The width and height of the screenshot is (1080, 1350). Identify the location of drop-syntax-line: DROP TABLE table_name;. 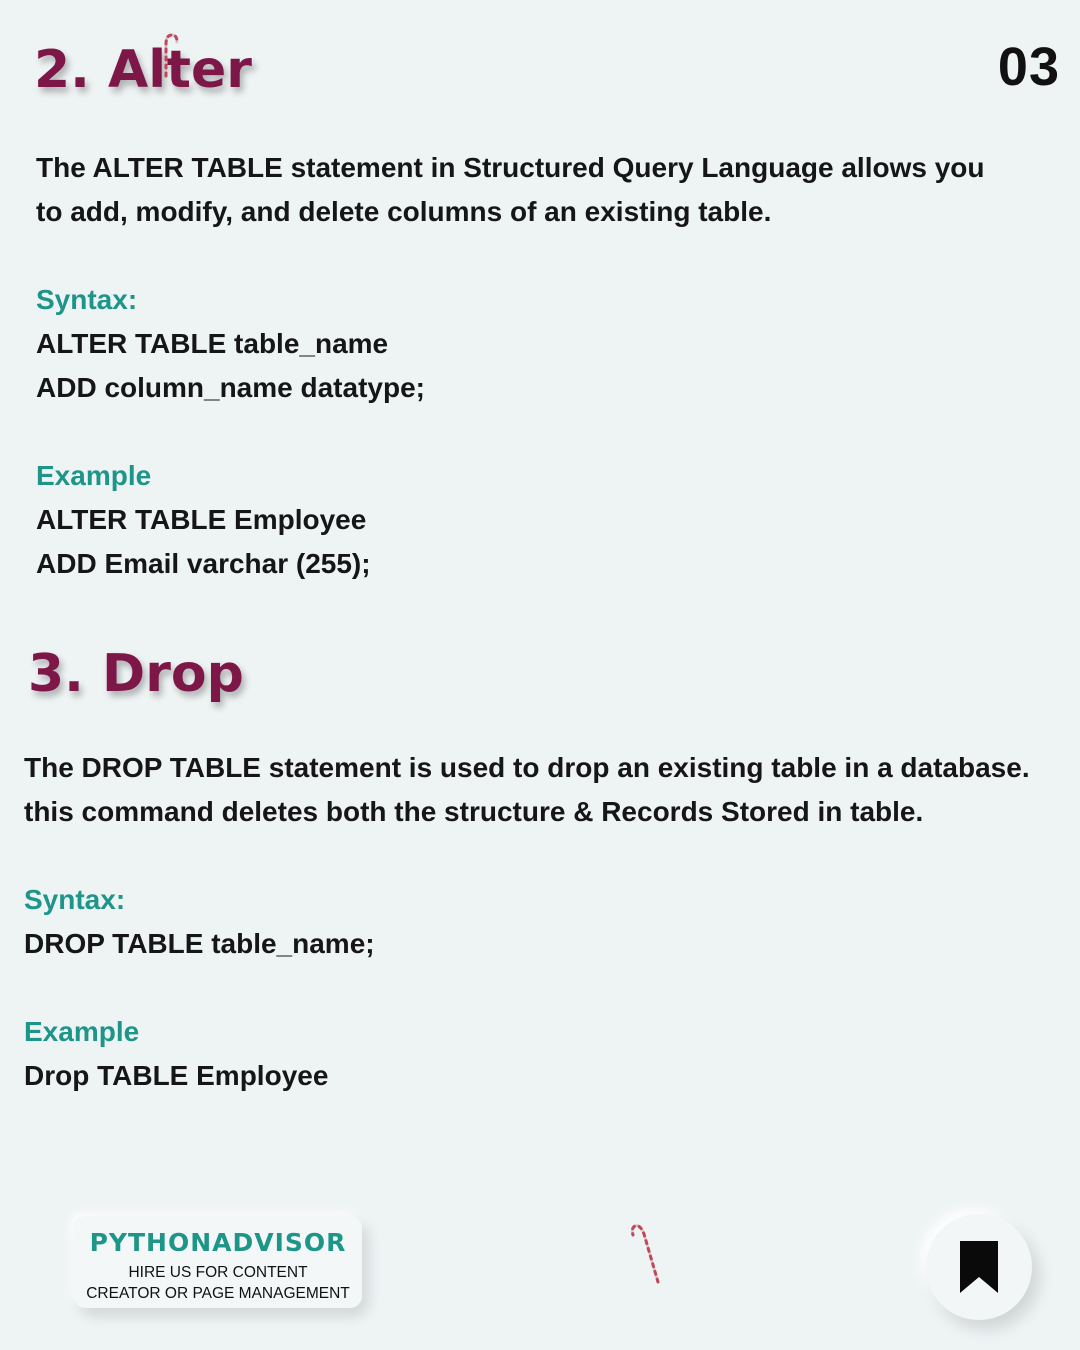
(199, 943).